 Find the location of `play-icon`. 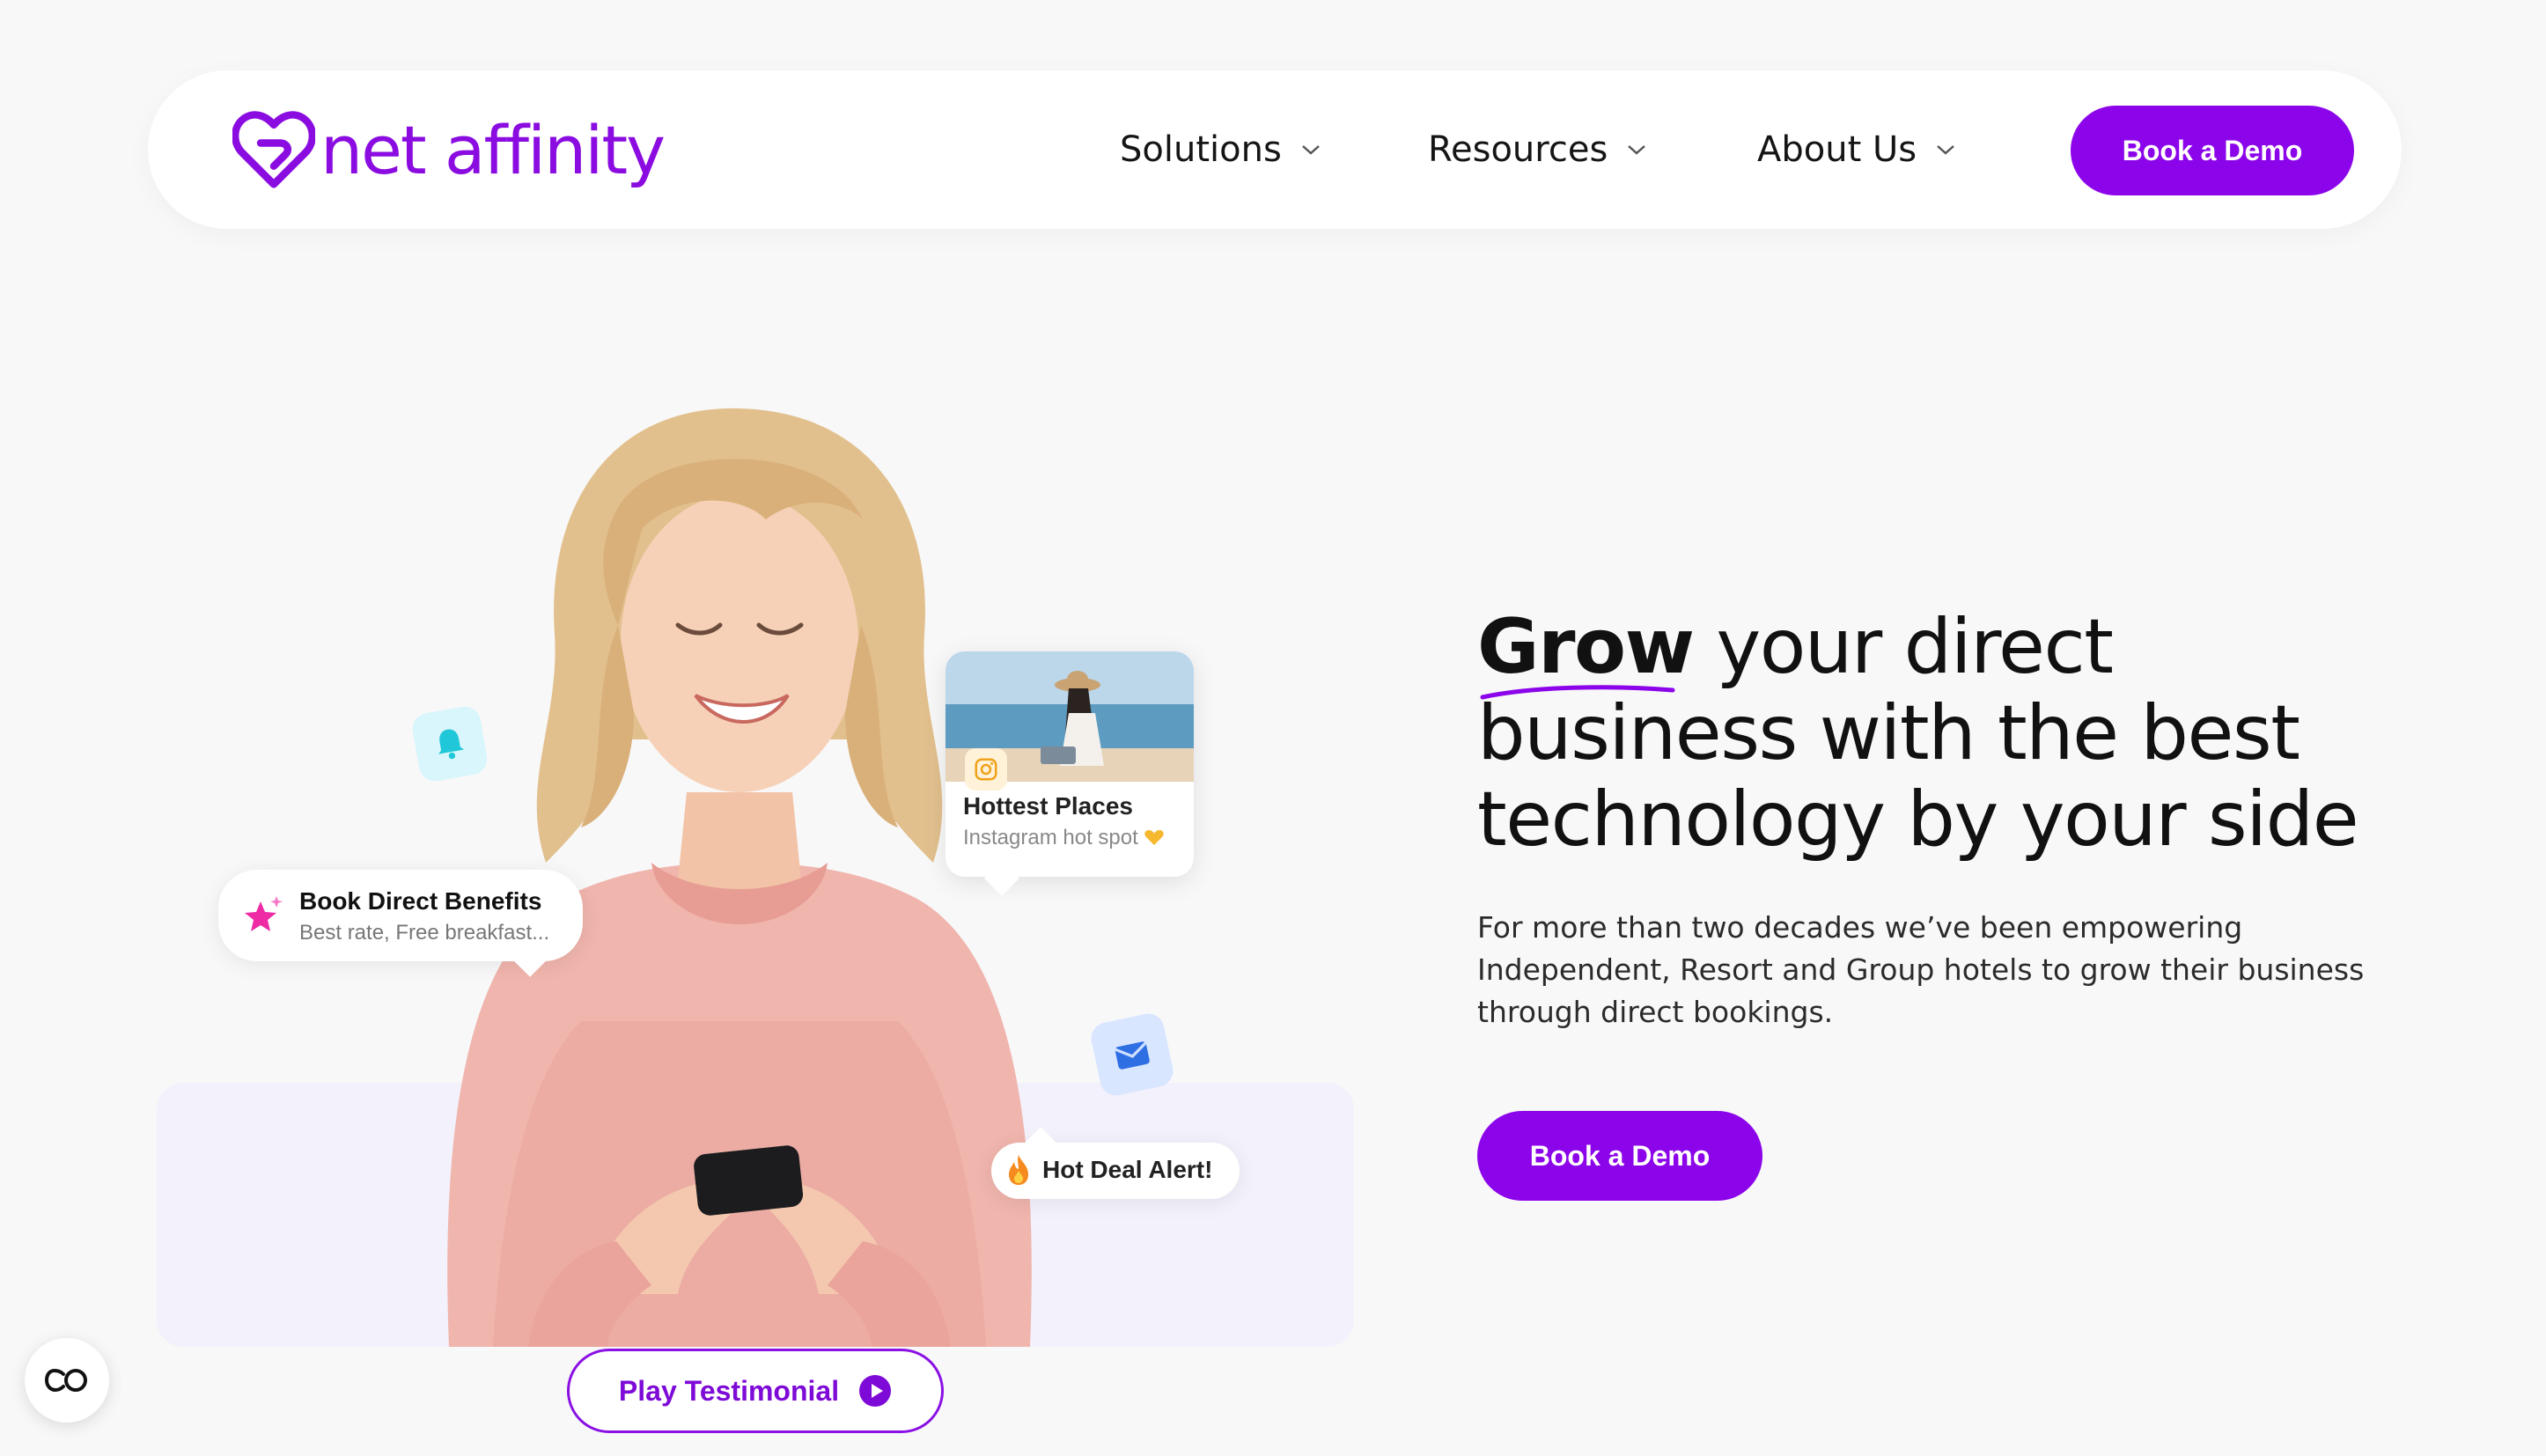

play-icon is located at coordinates (875, 1391).